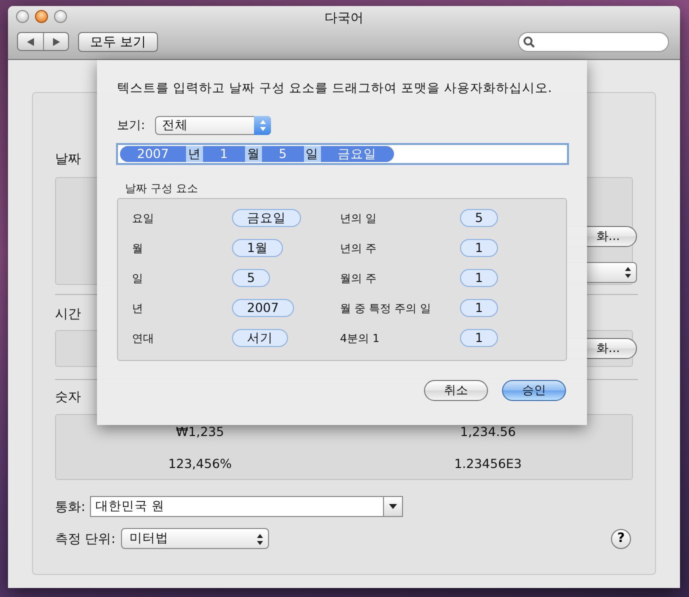 This screenshot has width=689, height=597. I want to click on date-token: 2007, so click(153, 154).